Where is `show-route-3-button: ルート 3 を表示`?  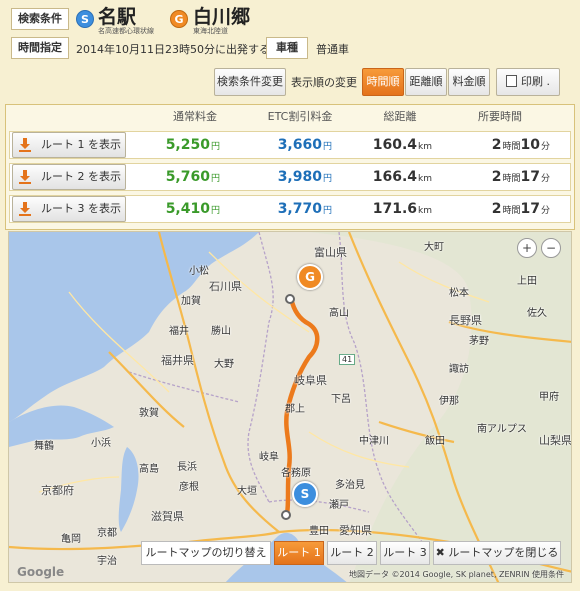 show-route-3-button: ルート 3 を表示 is located at coordinates (69, 209).